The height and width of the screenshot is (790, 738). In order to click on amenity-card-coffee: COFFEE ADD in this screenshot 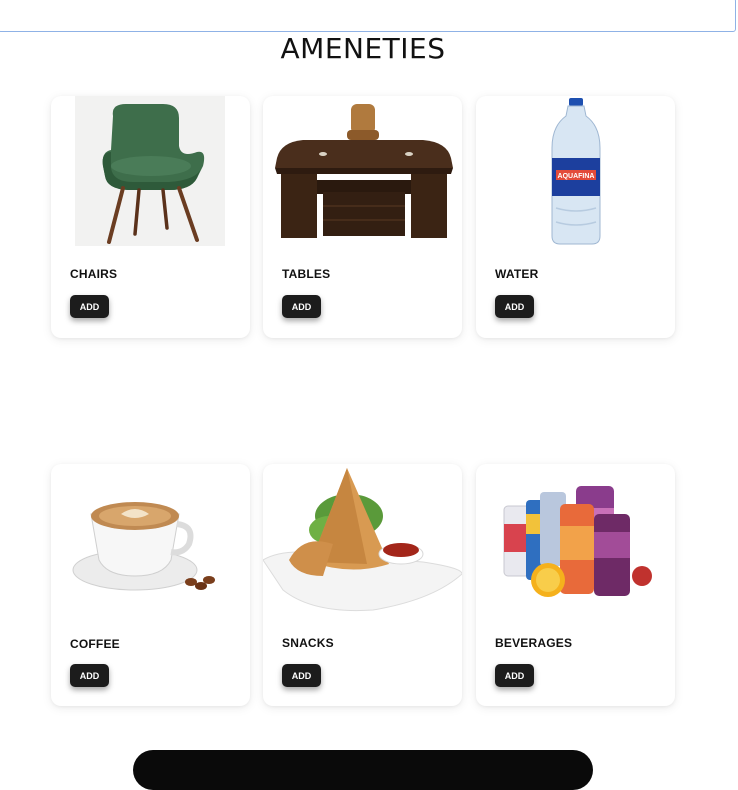, I will do `click(150, 585)`.